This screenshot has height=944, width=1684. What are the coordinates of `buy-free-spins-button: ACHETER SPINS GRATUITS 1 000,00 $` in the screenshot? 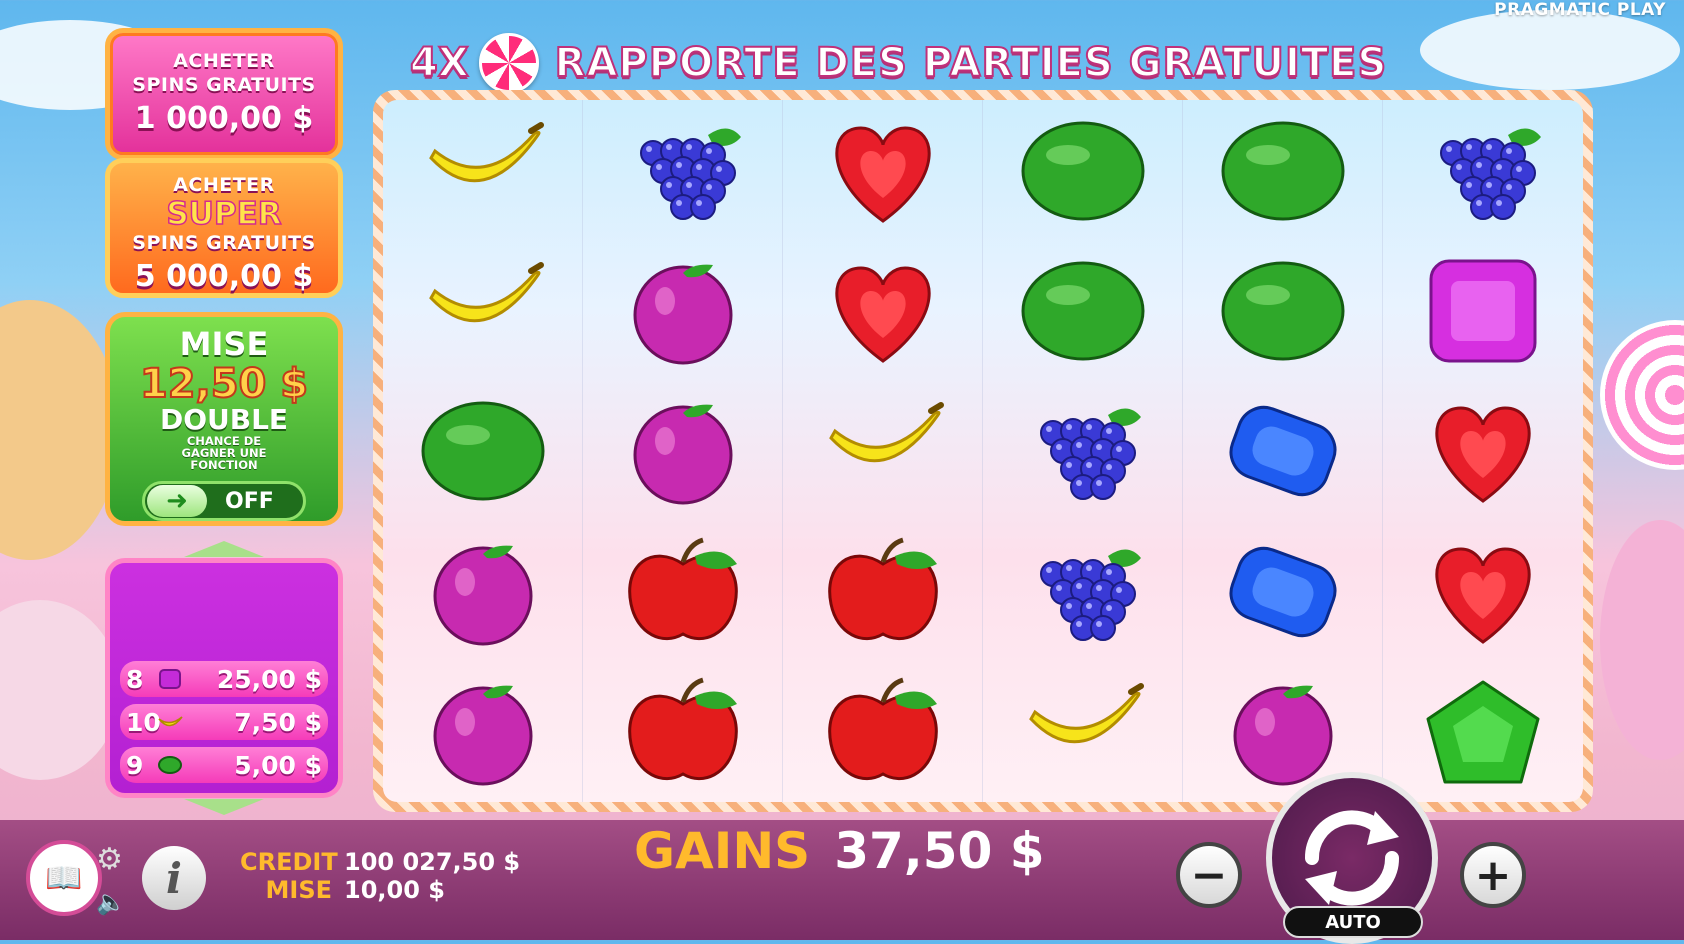 It's located at (224, 94).